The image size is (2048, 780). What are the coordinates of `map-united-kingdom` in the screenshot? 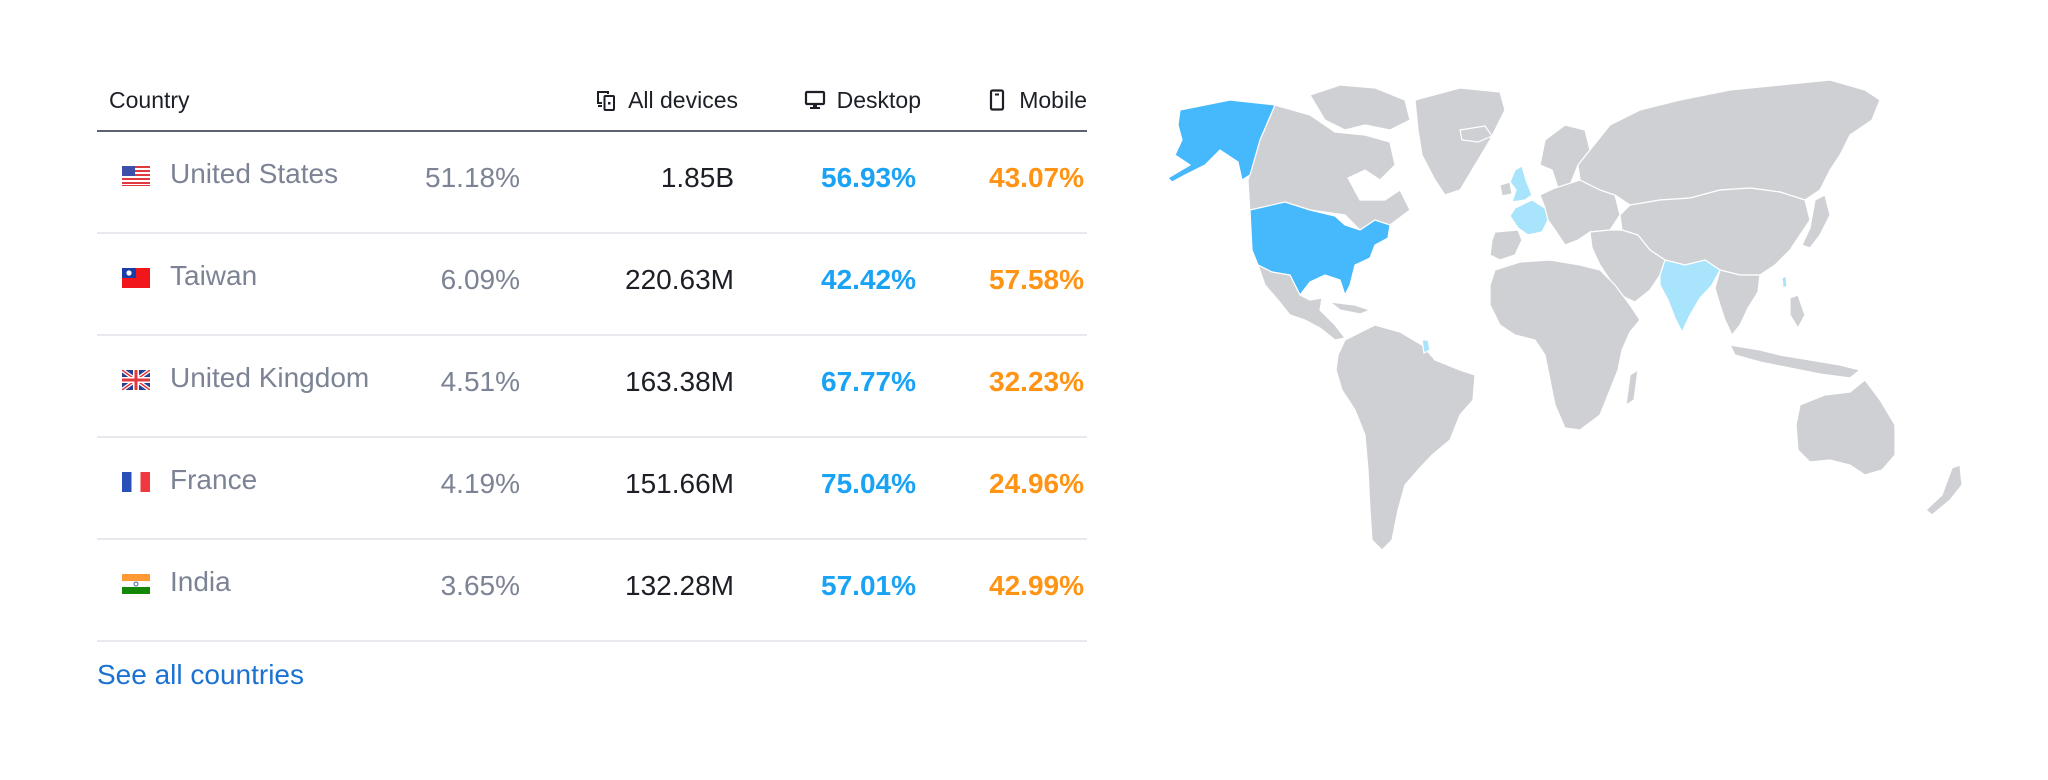 It's located at (1521, 184).